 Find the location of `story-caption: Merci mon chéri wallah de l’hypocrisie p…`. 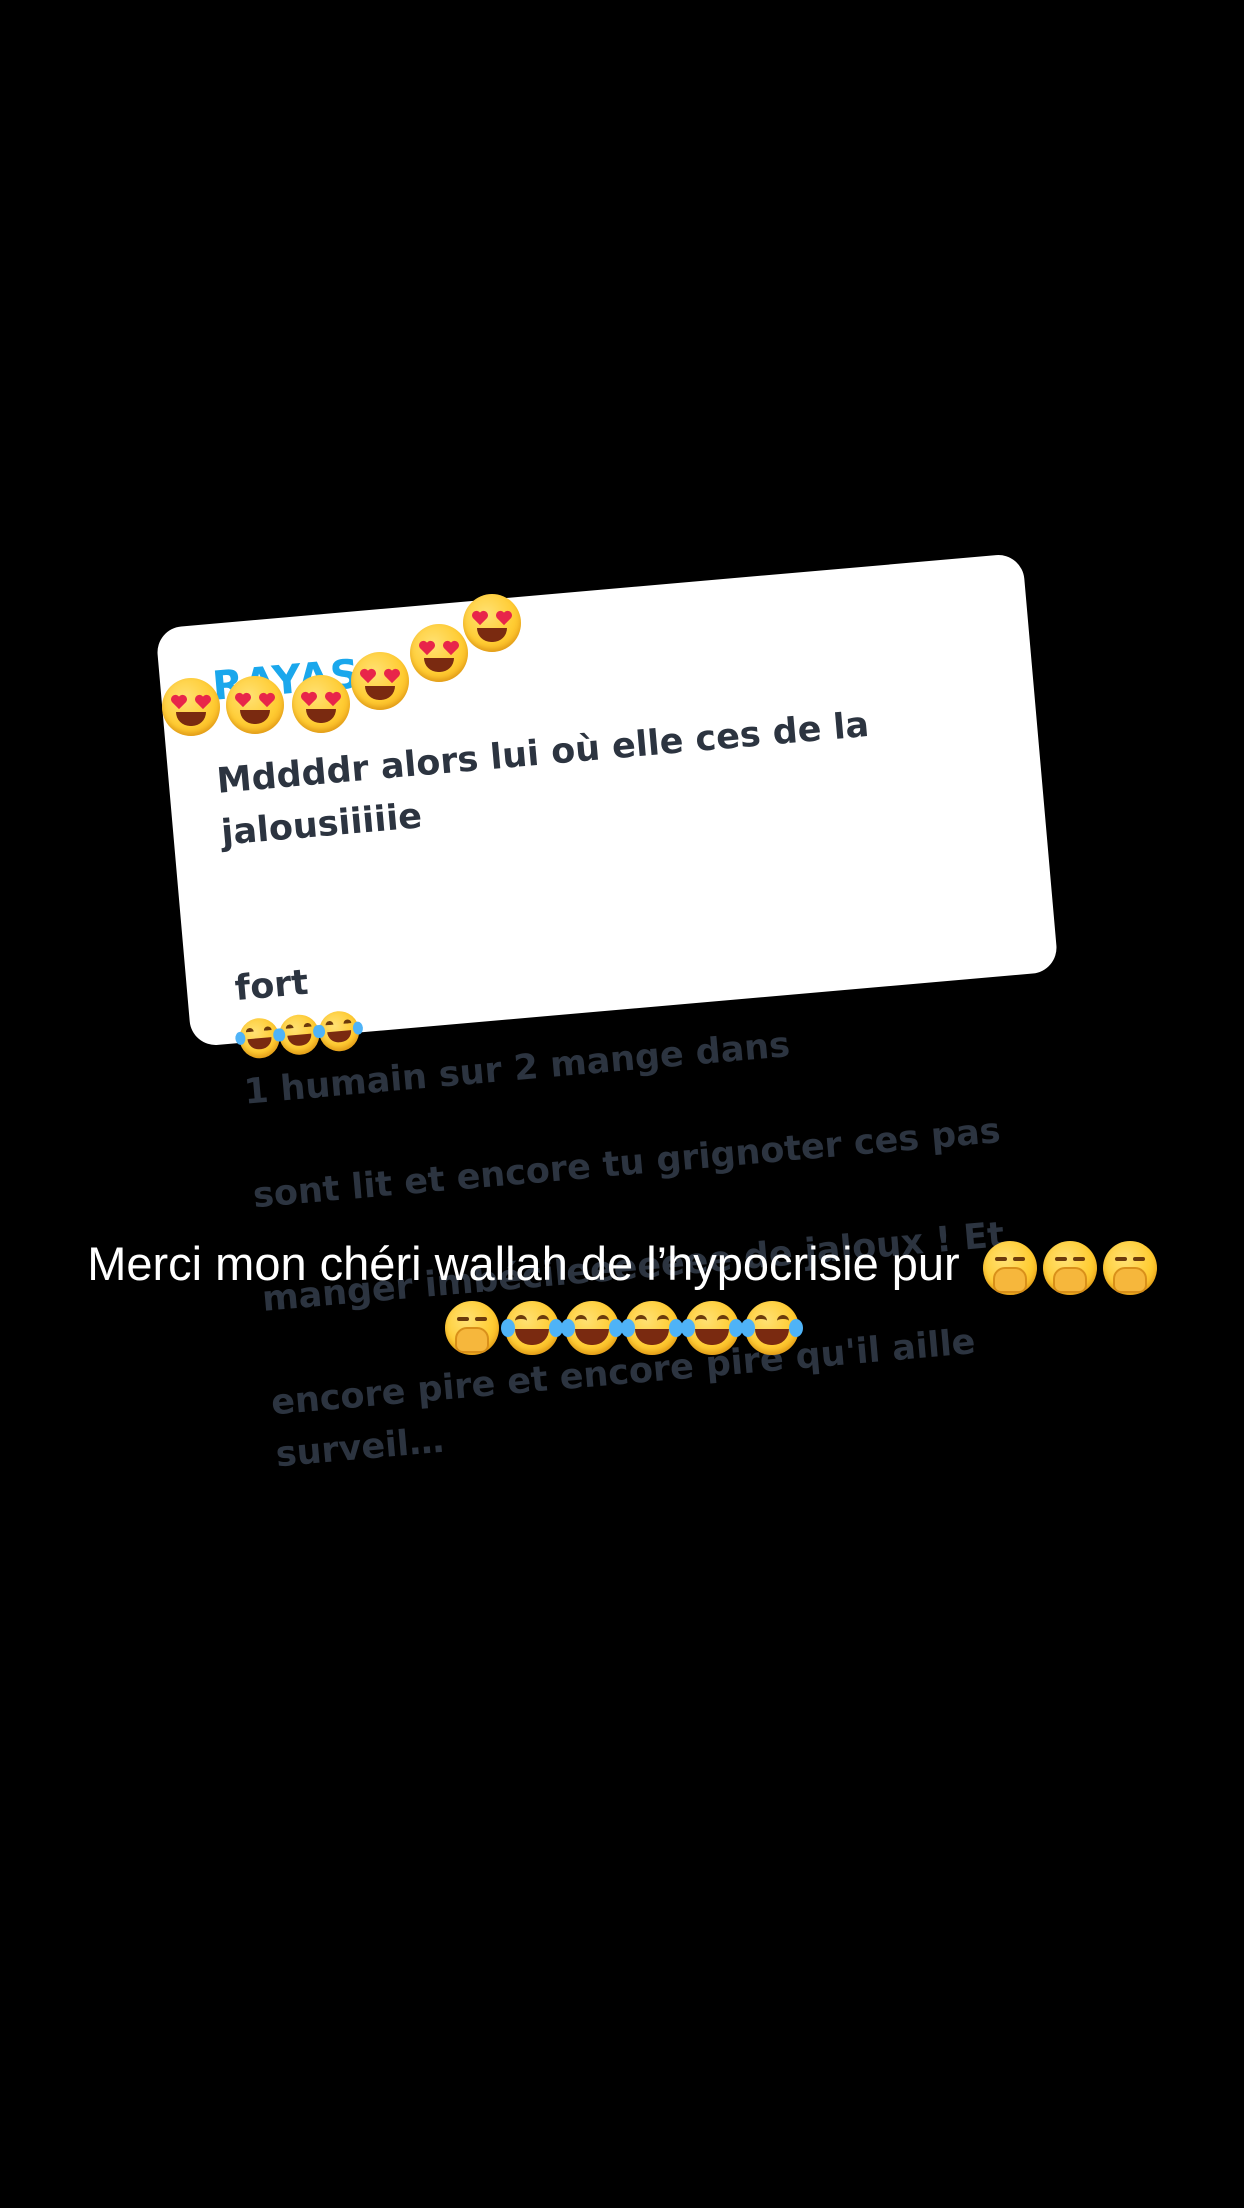

story-caption: Merci mon chéri wallah de l’hypocrisie p… is located at coordinates (622, 1296).